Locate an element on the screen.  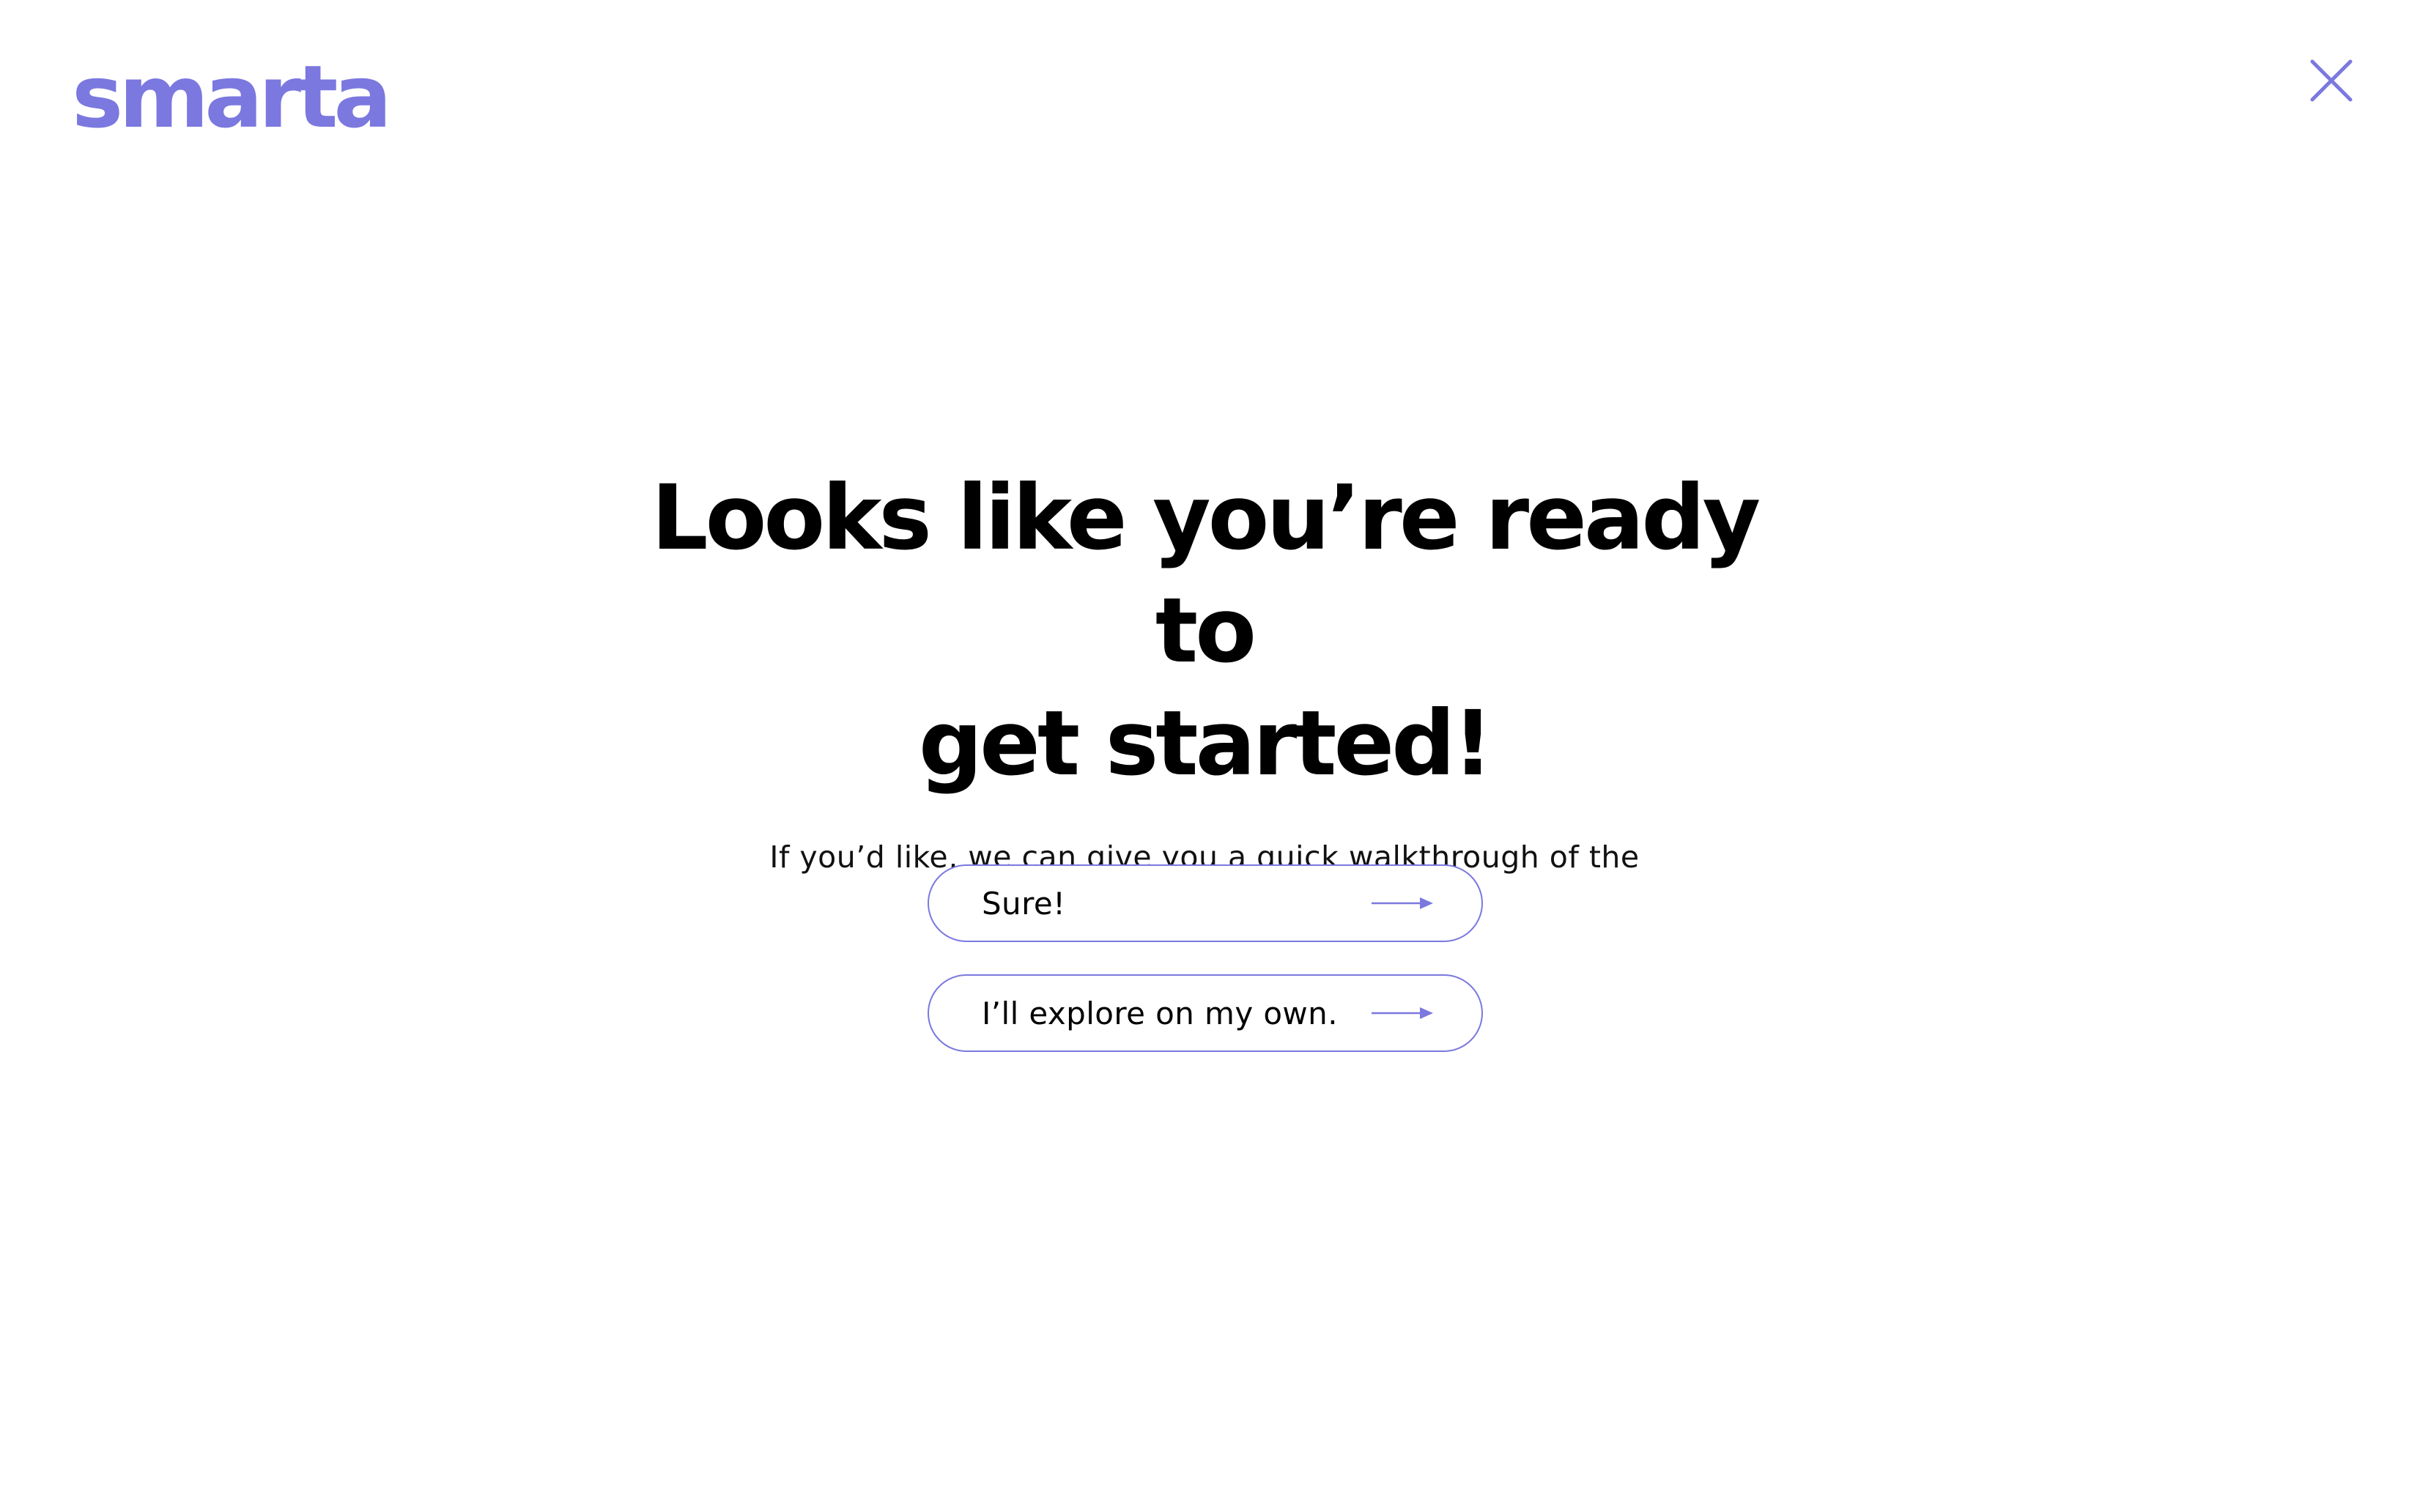
headline-line-1: Looks like you’re ready to is located at coordinates (1206, 574).